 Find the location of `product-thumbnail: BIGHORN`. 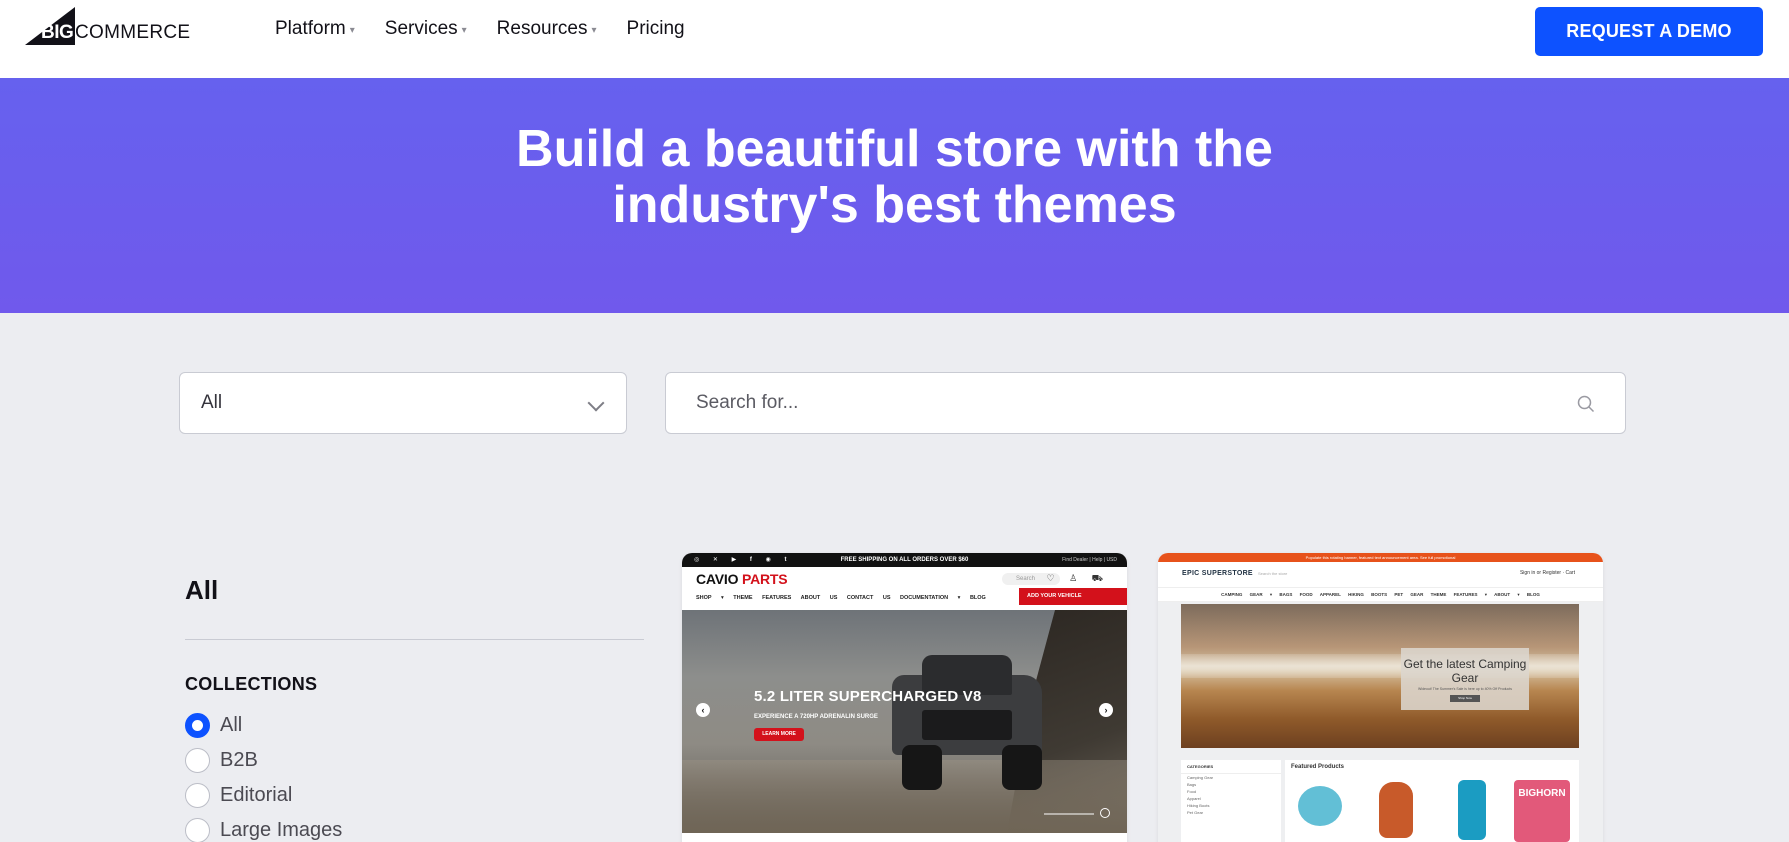

product-thumbnail: BIGHORN is located at coordinates (1541, 810).